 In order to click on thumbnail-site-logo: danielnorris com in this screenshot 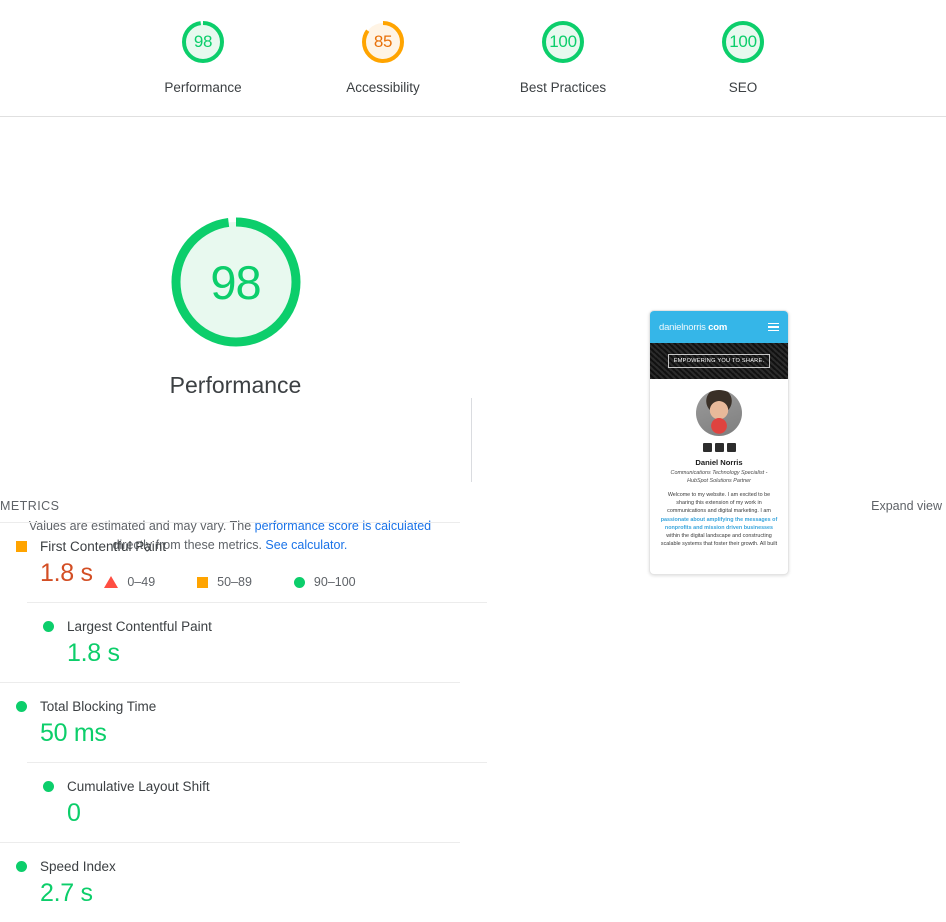, I will do `click(693, 327)`.